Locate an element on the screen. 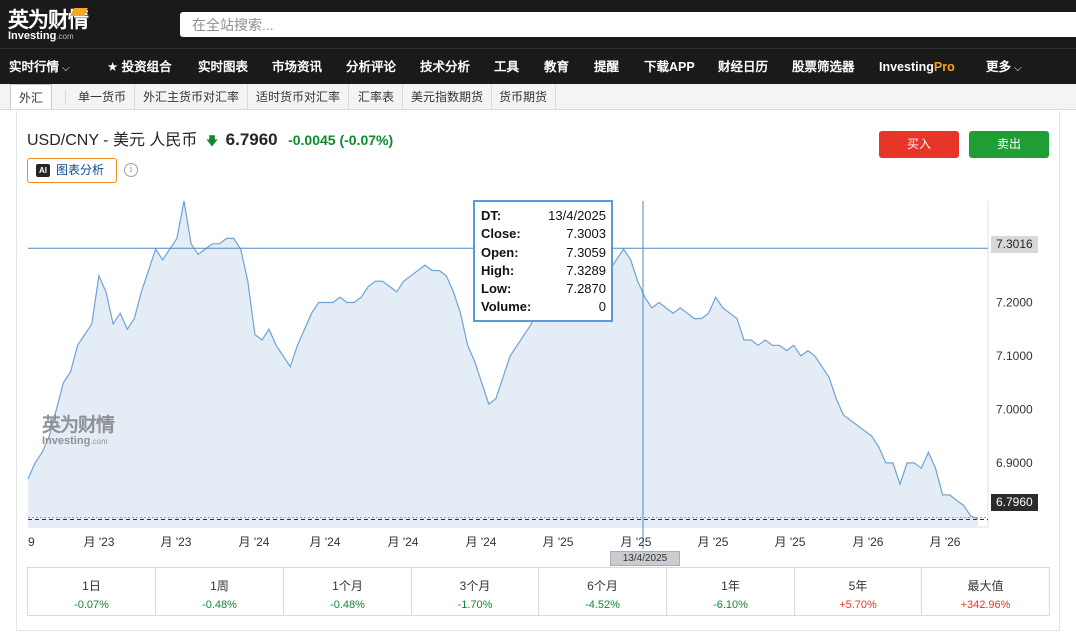 This screenshot has height=644, width=1076. tooltip-row: Close: 7.3003 is located at coordinates (543, 234).